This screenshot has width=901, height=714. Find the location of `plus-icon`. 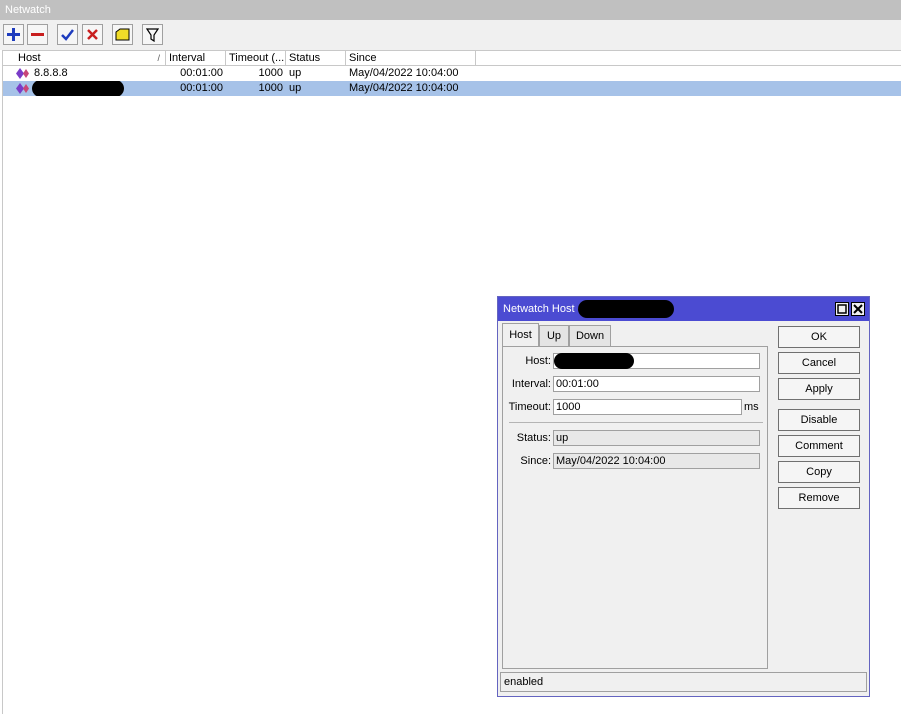

plus-icon is located at coordinates (13, 34).